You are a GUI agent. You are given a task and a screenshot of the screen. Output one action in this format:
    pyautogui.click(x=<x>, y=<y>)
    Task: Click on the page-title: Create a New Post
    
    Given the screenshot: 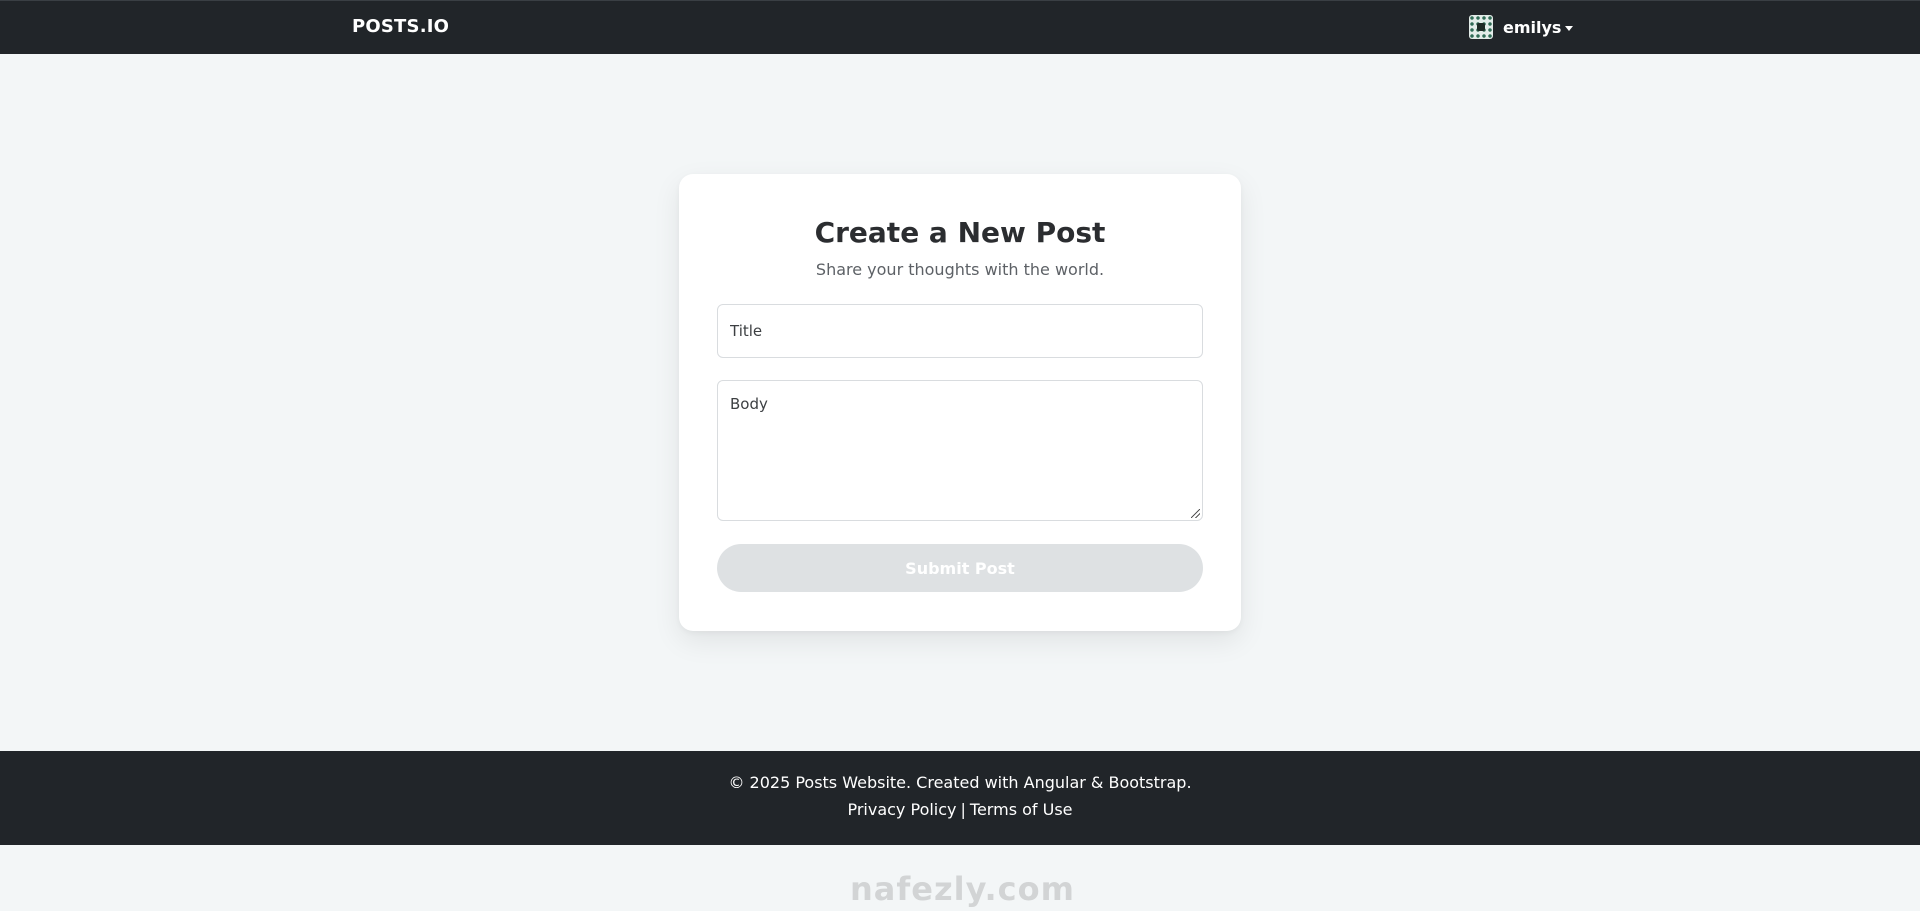 What is the action you would take?
    pyautogui.click(x=960, y=232)
    